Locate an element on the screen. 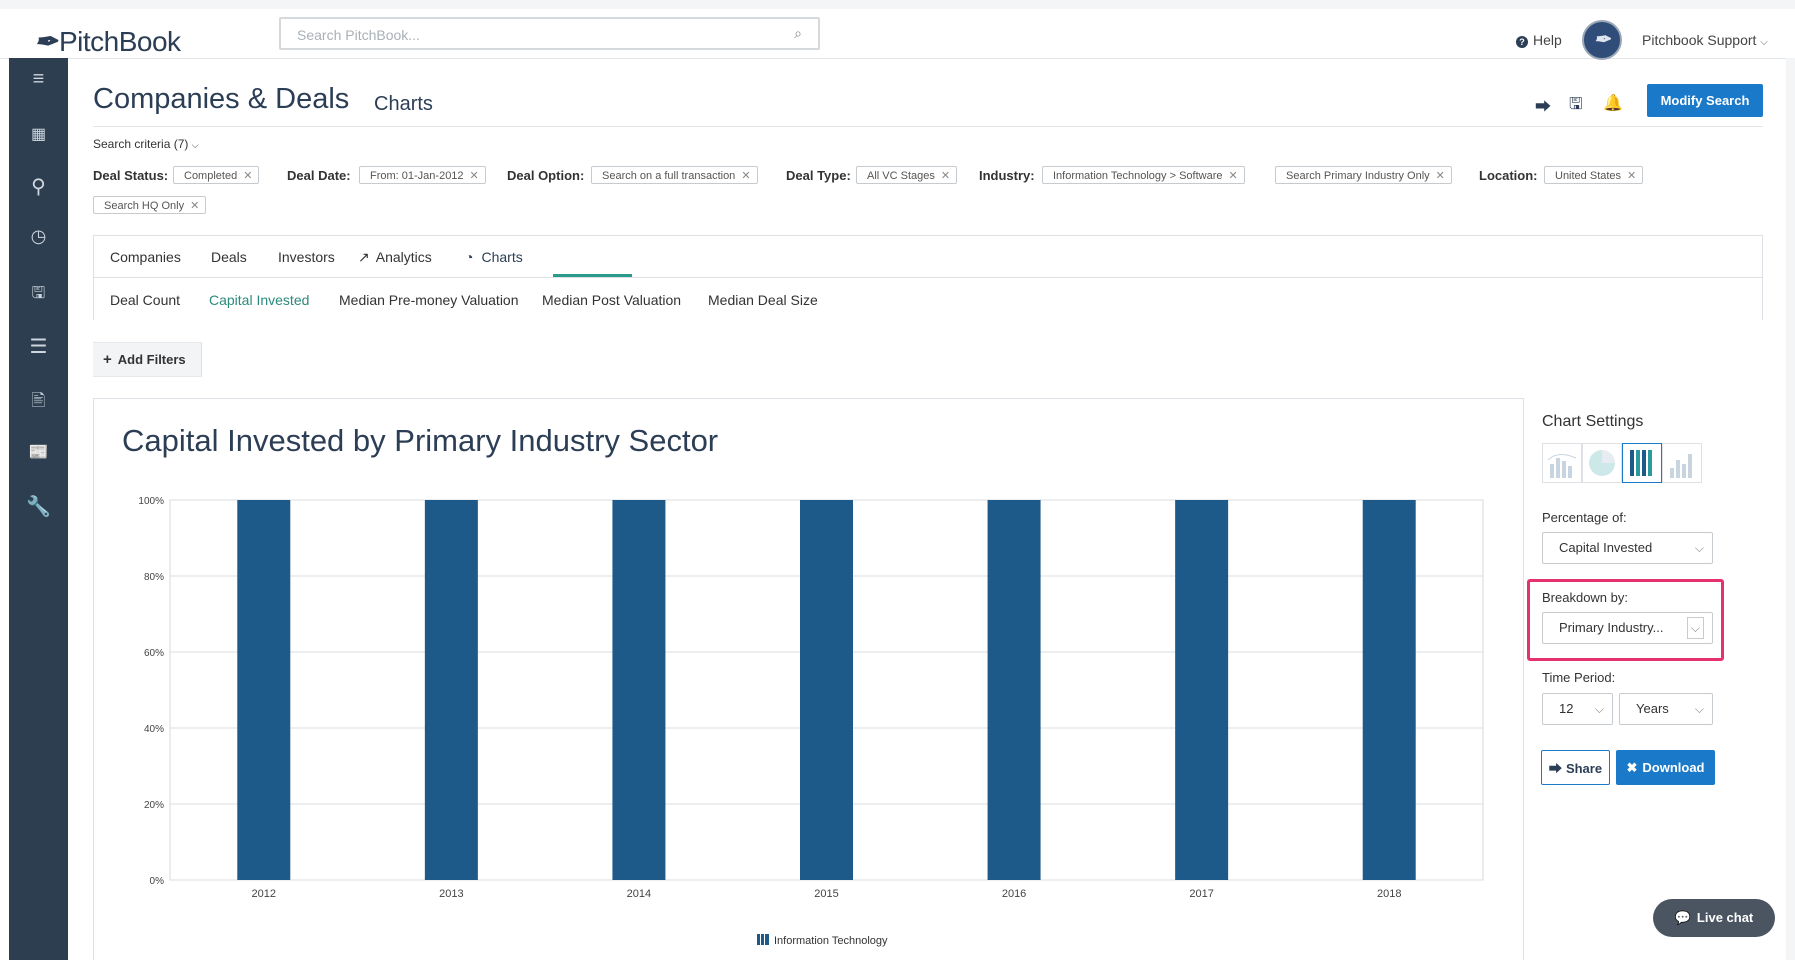 The image size is (1795, 960). criteria-chip: Search HQ Only ✕ is located at coordinates (150, 205).